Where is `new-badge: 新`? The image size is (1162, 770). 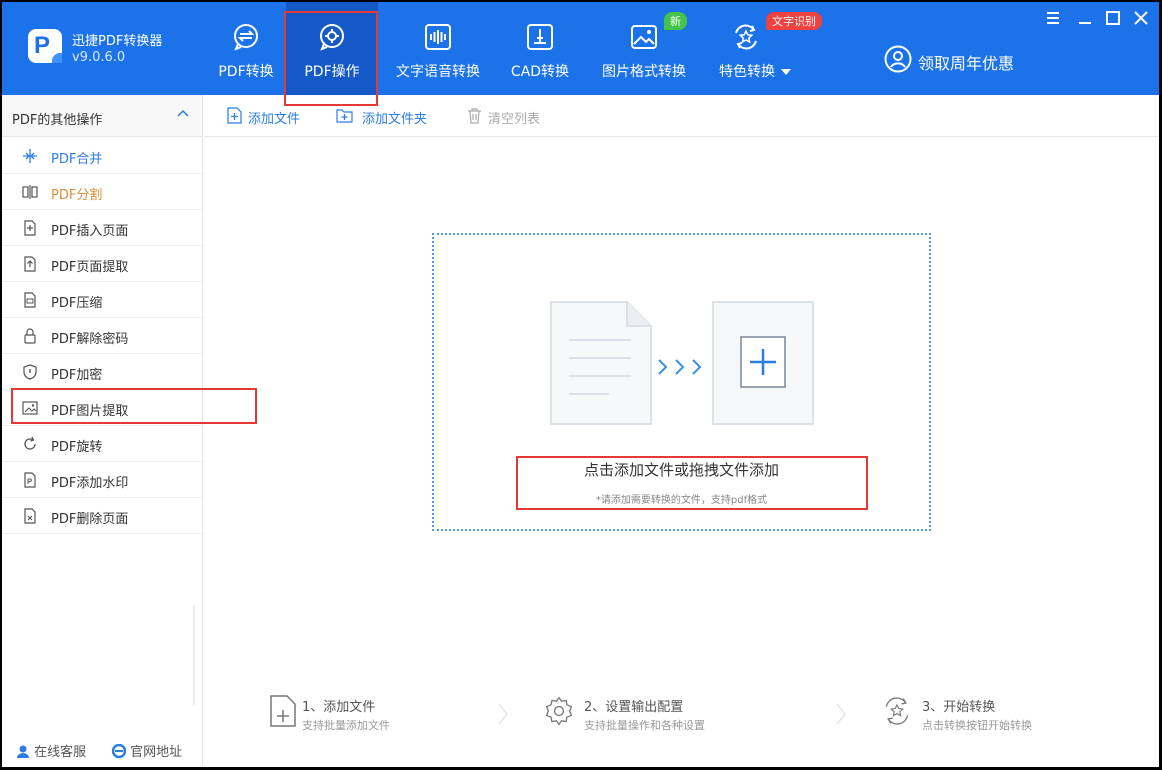 new-badge: 新 is located at coordinates (675, 21).